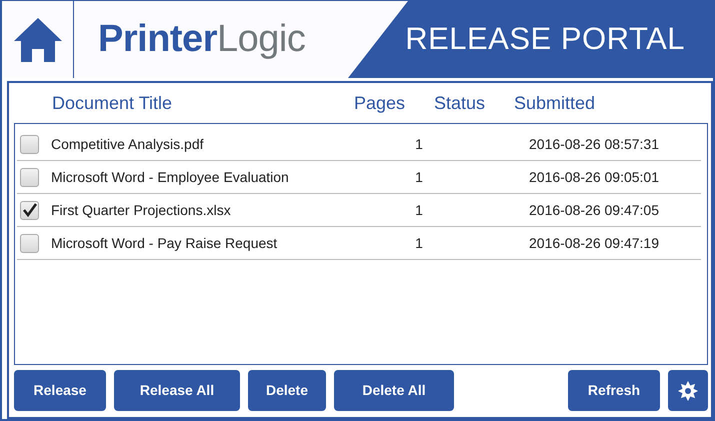 This screenshot has height=421, width=715. Describe the element at coordinates (460, 103) in the screenshot. I see `column-header: Status` at that location.